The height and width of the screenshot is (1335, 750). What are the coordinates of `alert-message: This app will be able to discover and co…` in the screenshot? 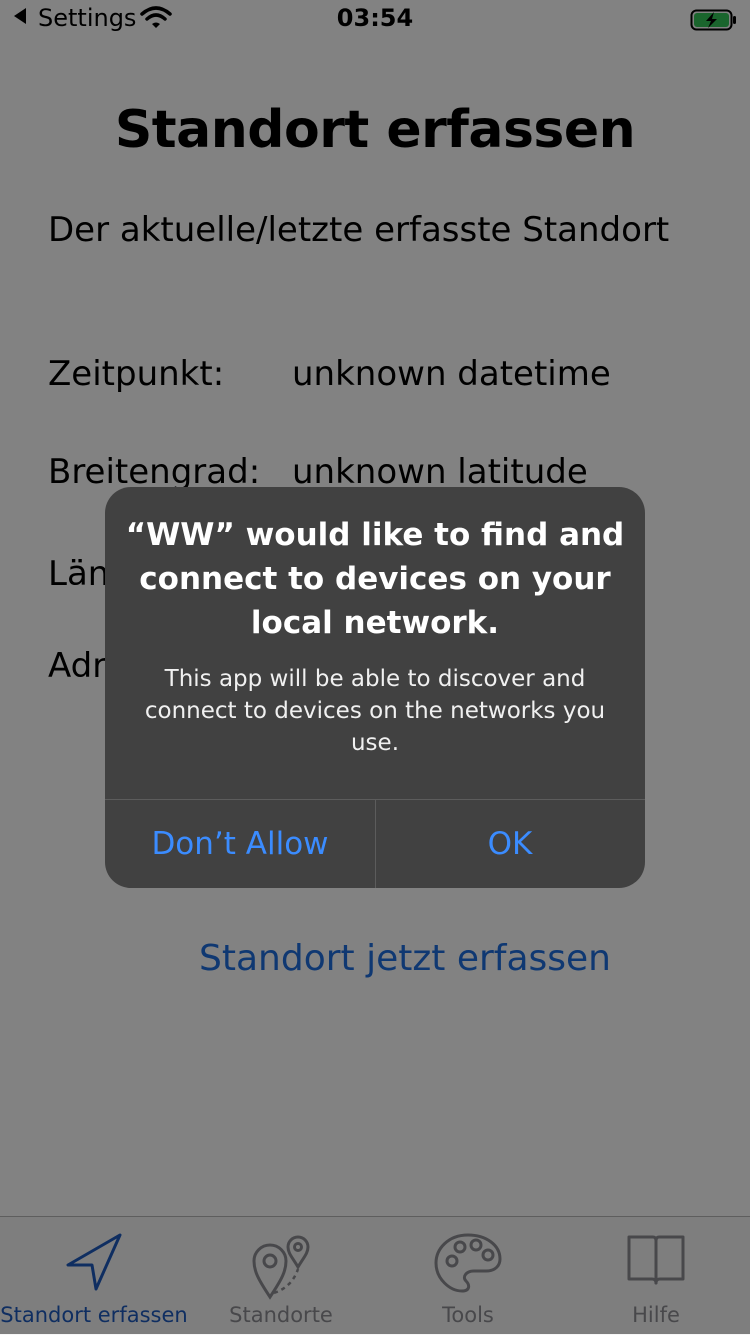 It's located at (375, 711).